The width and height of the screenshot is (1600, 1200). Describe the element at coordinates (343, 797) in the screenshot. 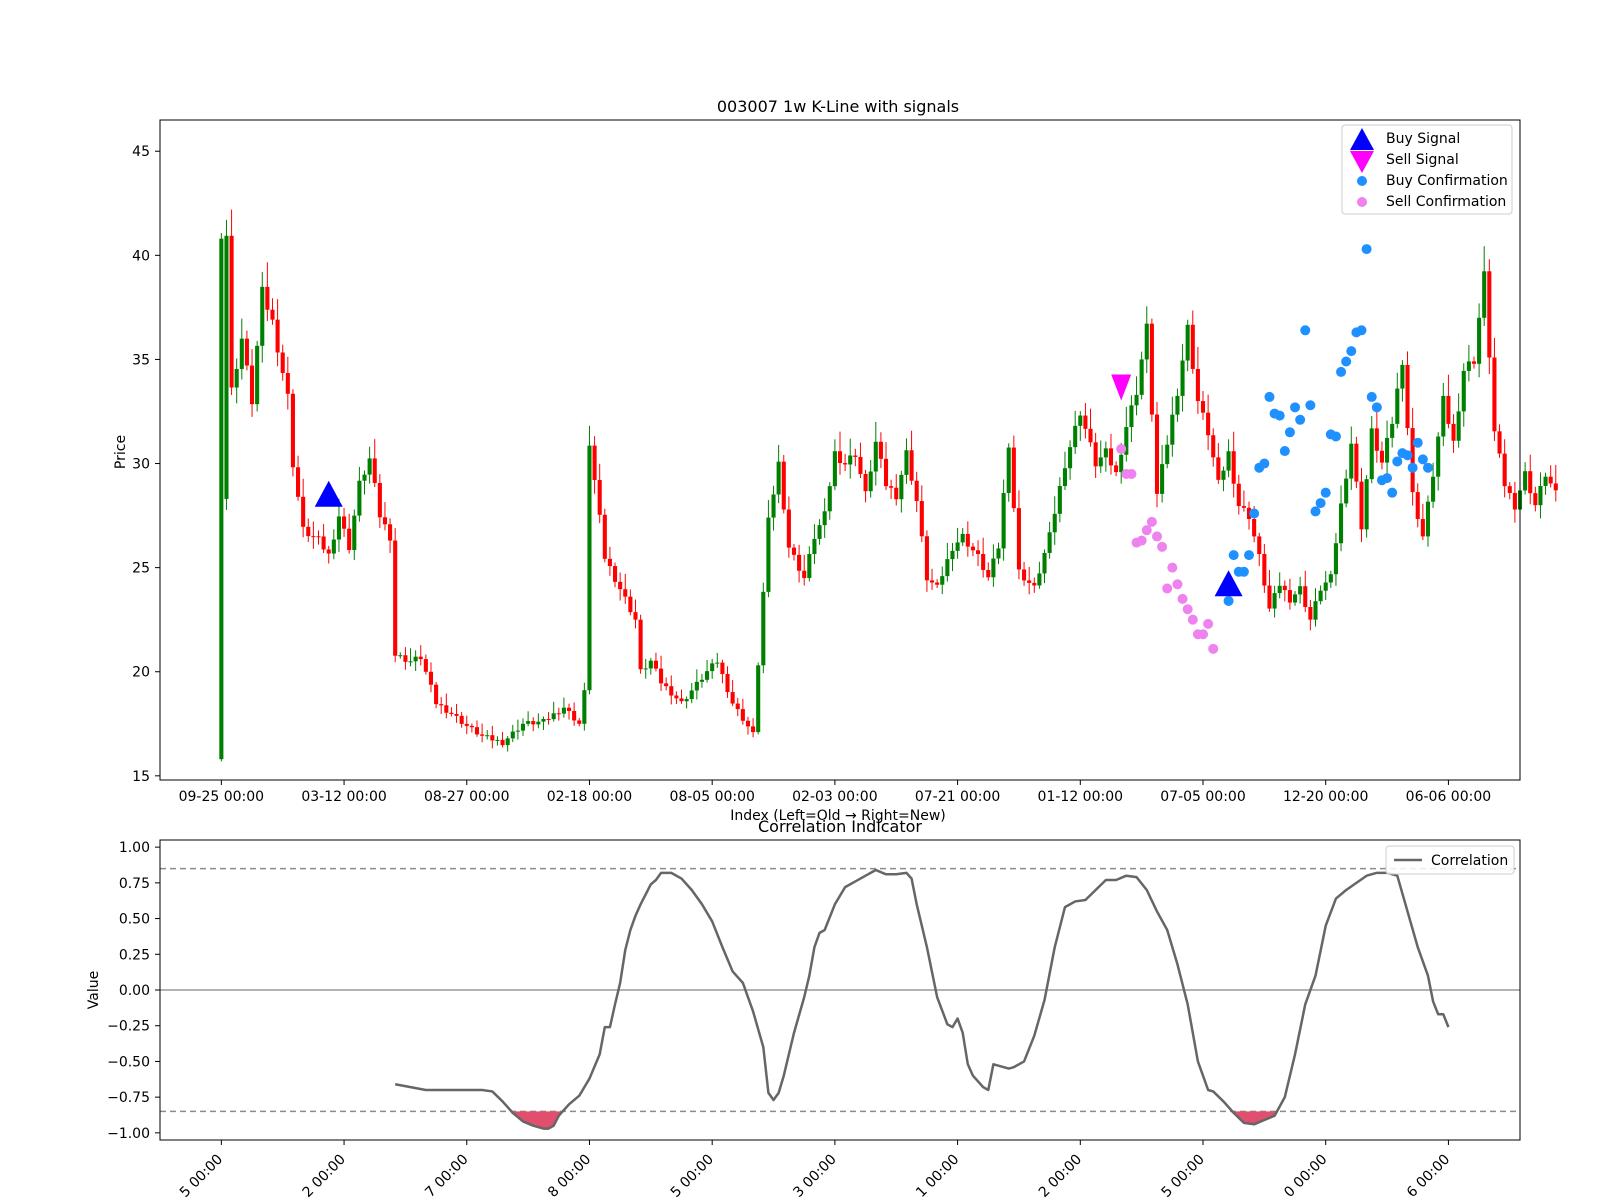

I see `kline-x-tick-label: 03-12 00:00` at that location.